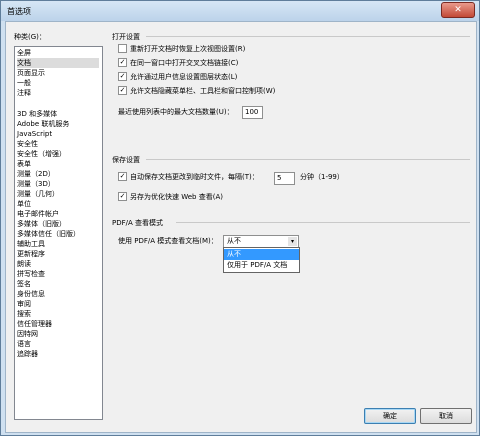  Describe the element at coordinates (122, 76) in the screenshot. I see `layer-state-checkbox: ✓` at that location.